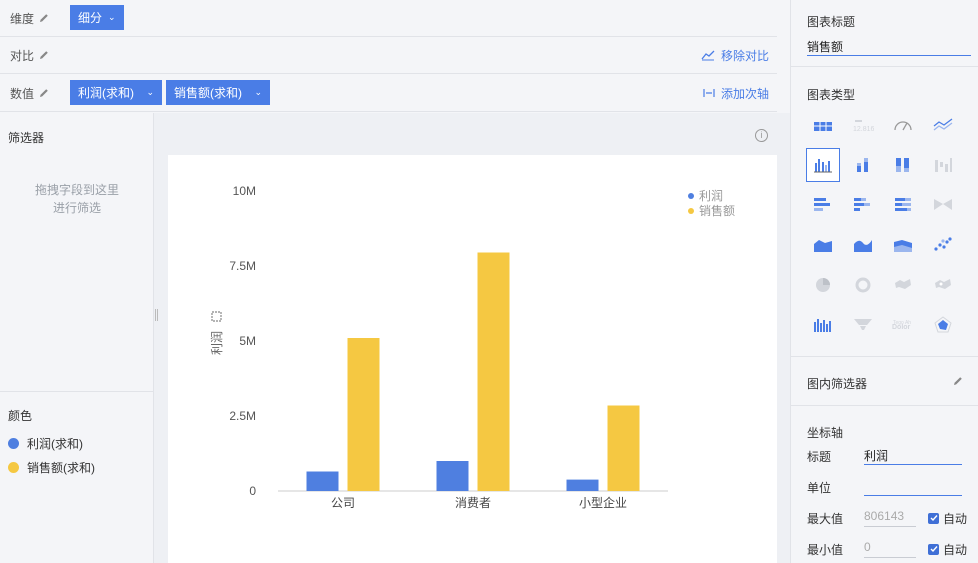 This screenshot has width=978, height=563. I want to click on axis-max-input: 806143, so click(890, 518).